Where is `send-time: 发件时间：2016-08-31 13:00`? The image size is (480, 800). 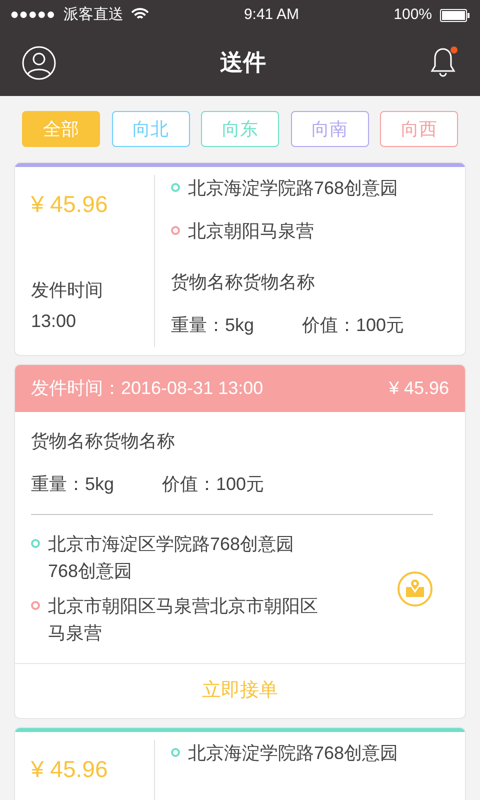
send-time: 发件时间：2016-08-31 13:00 is located at coordinates (147, 388).